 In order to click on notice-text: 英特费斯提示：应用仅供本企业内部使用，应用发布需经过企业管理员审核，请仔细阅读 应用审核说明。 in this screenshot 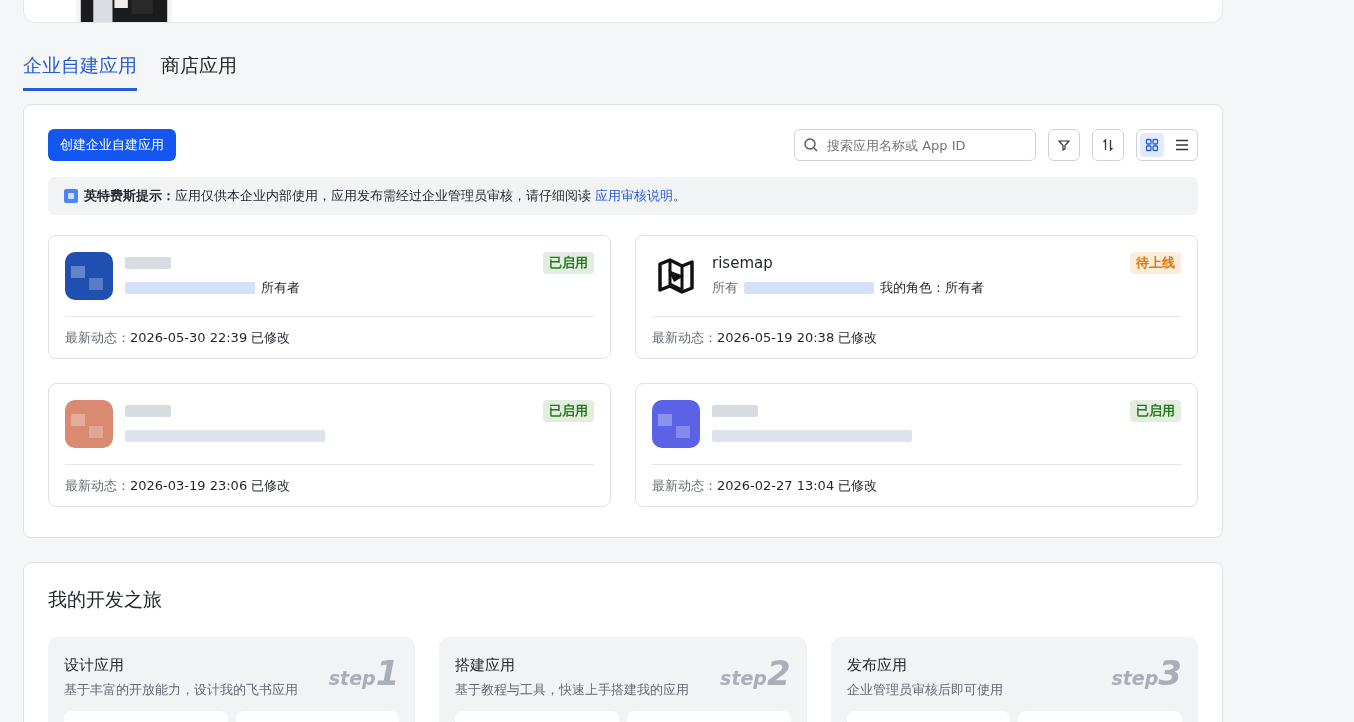, I will do `click(385, 196)`.